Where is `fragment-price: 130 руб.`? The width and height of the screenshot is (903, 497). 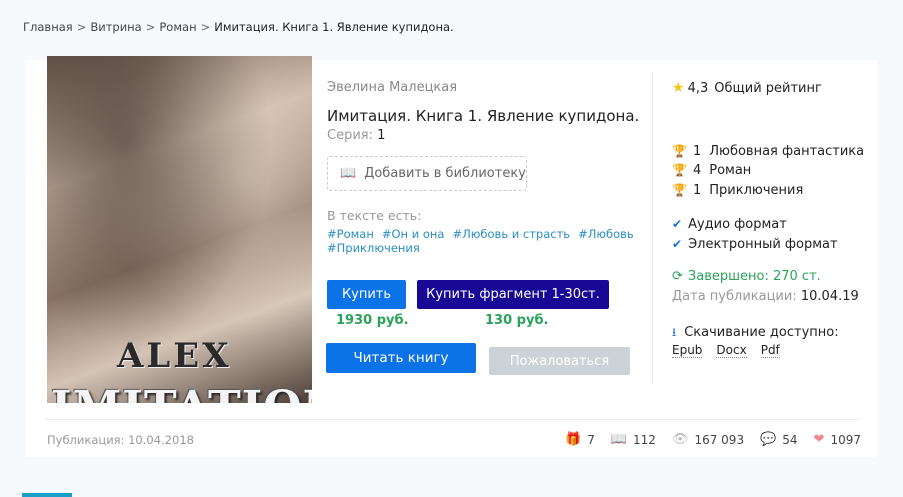
fragment-price: 130 руб. is located at coordinates (517, 320).